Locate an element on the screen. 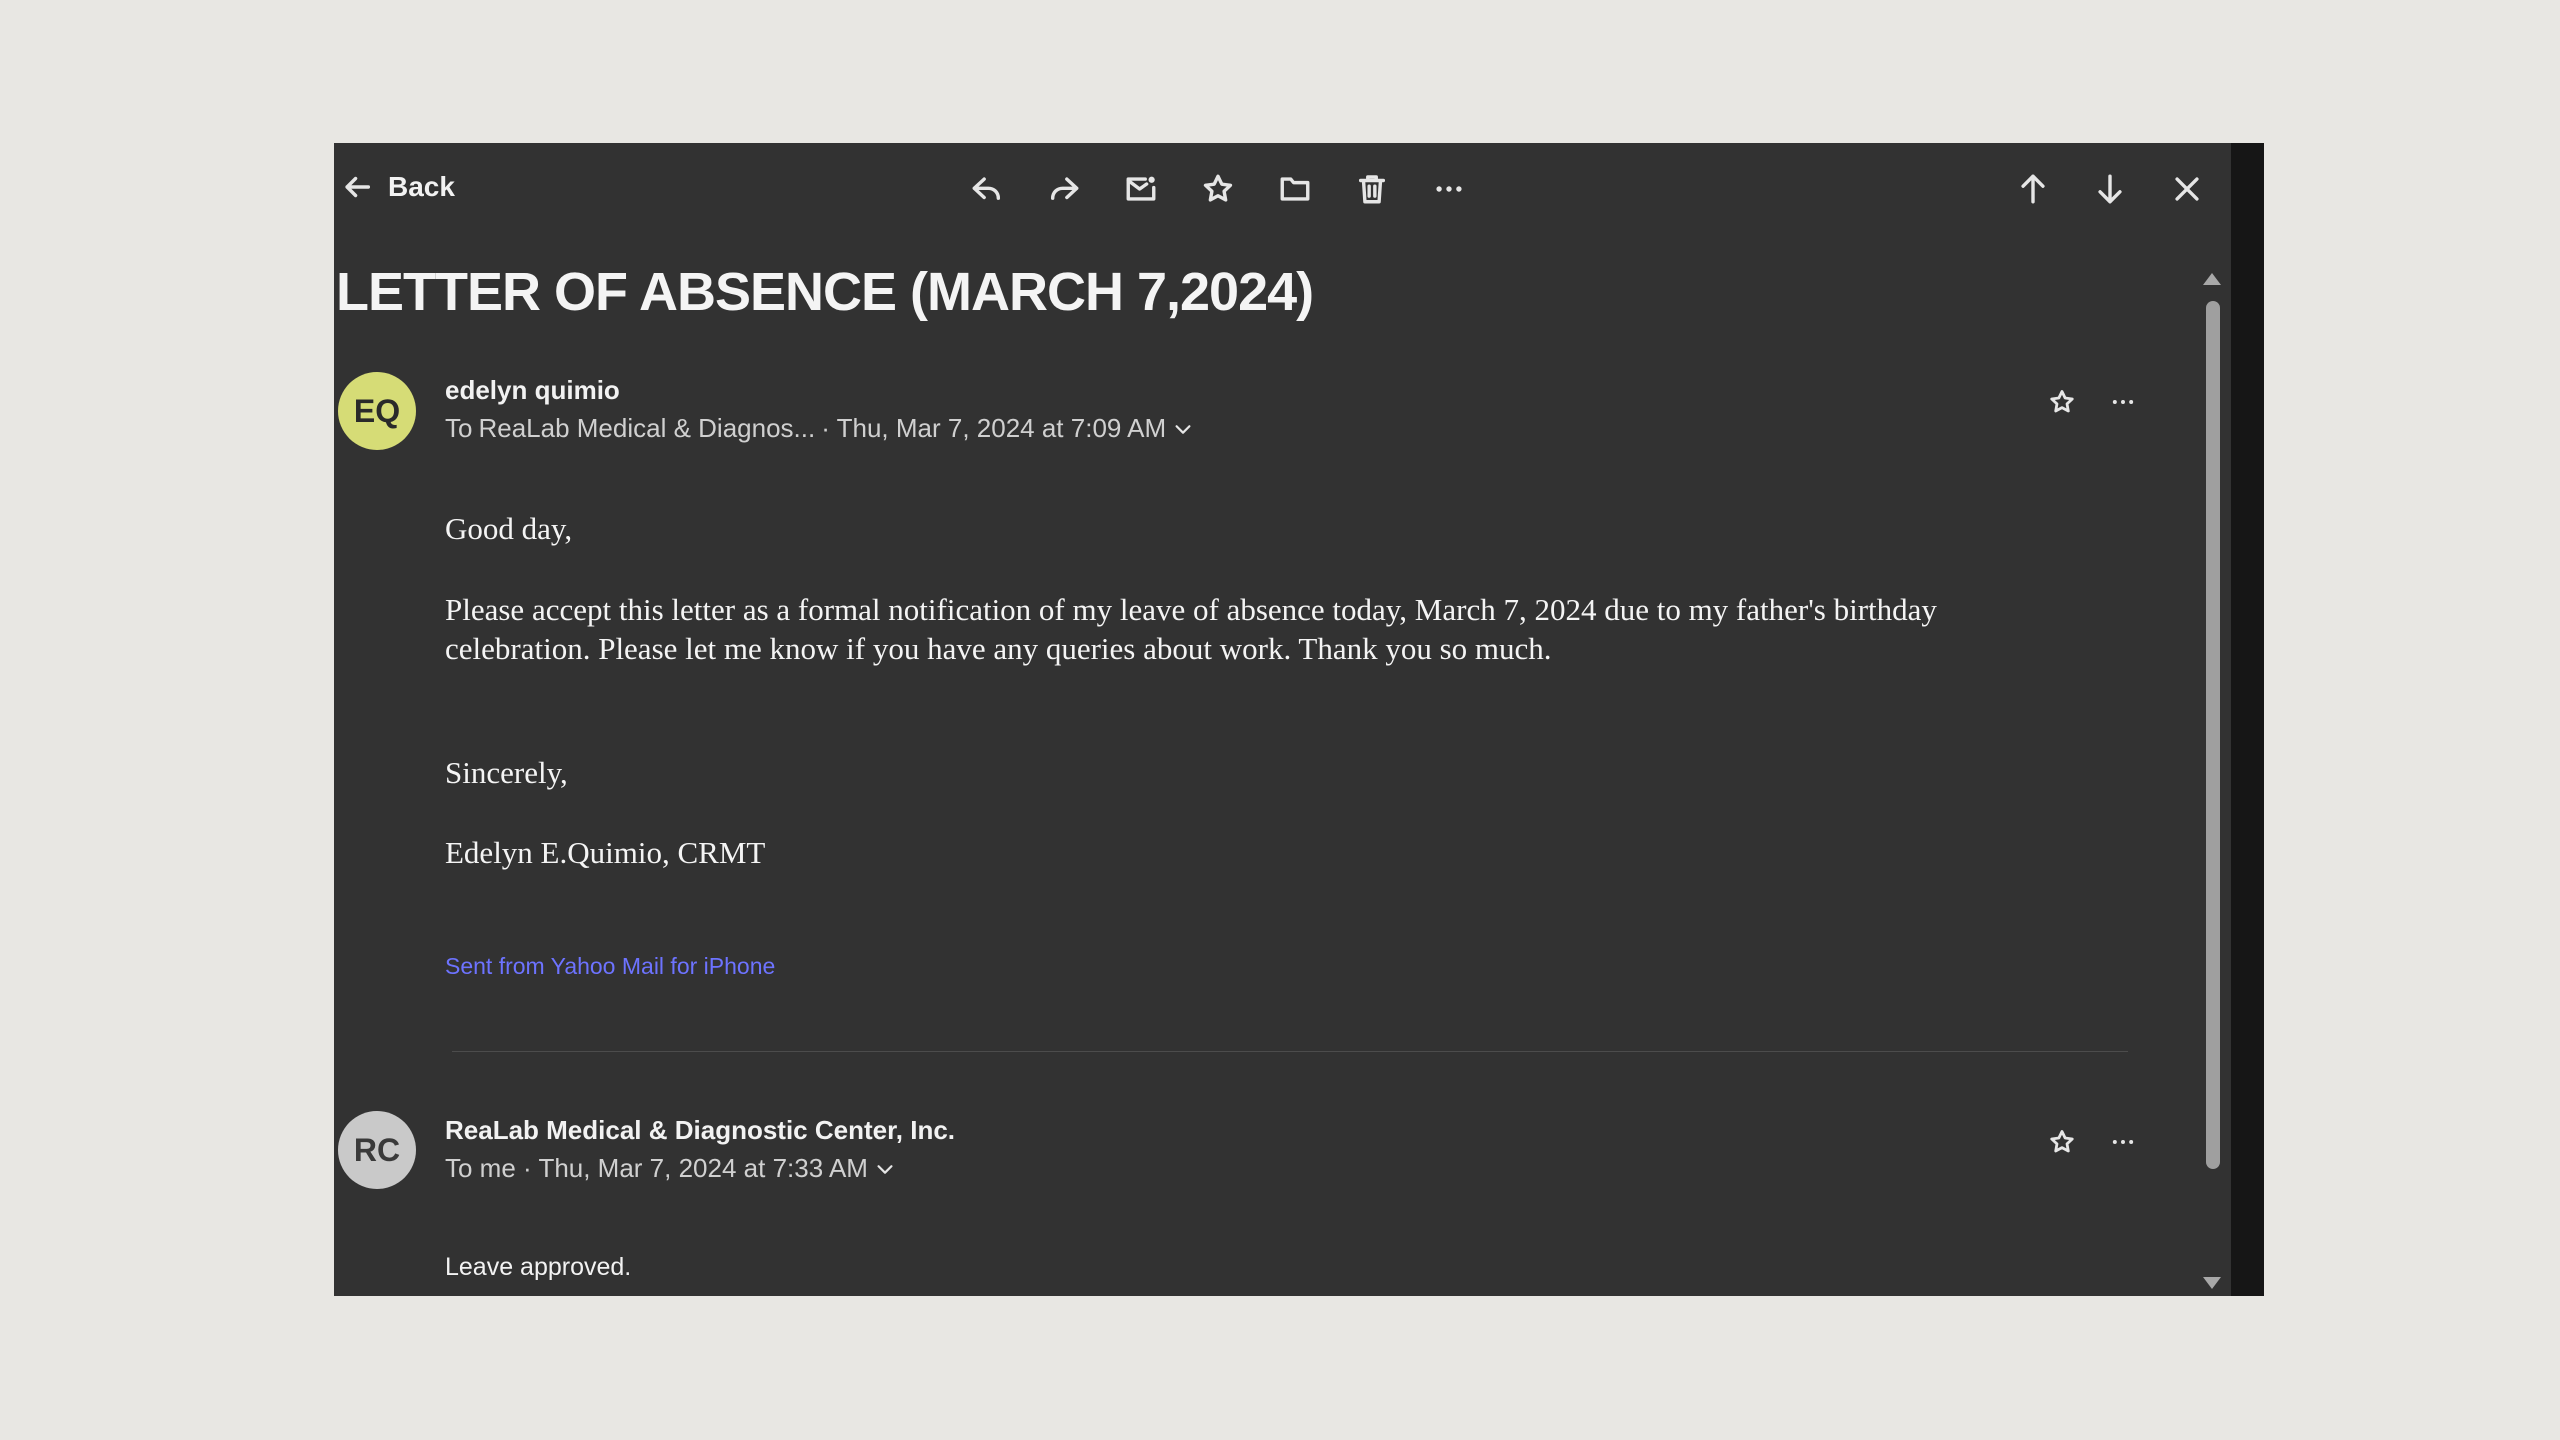  reply-body: Leave approved. is located at coordinates (538, 1267).